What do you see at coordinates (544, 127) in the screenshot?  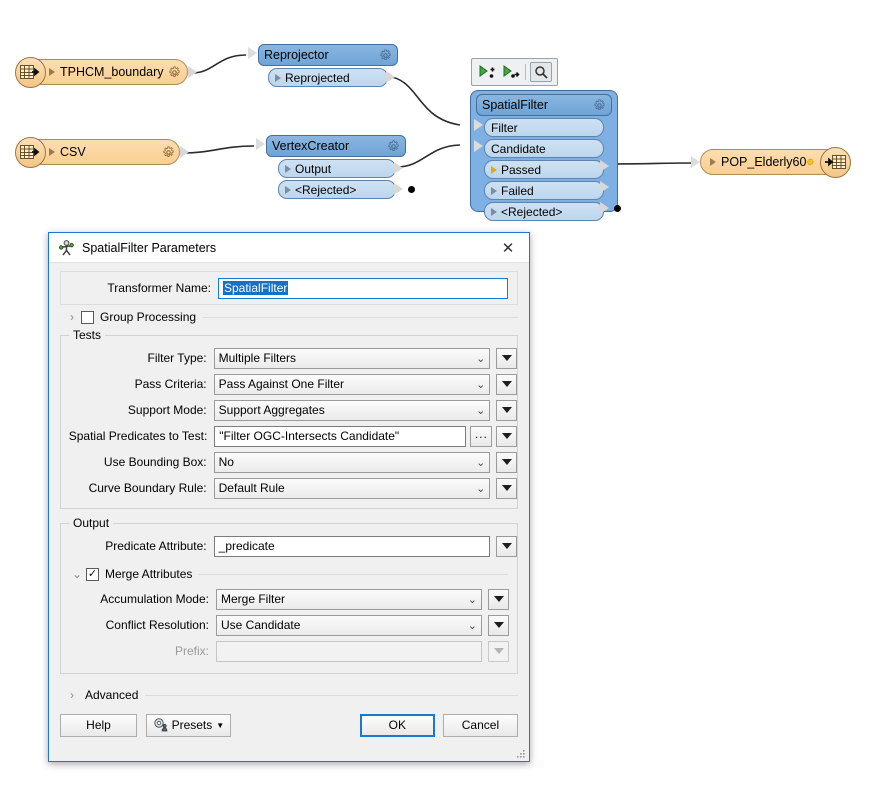 I see `port-filter: Filter` at bounding box center [544, 127].